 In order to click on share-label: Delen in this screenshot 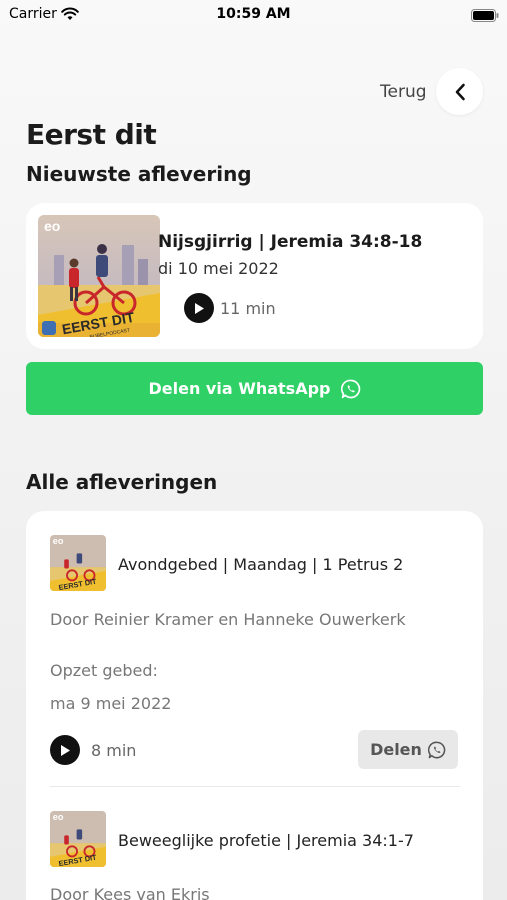, I will do `click(396, 749)`.